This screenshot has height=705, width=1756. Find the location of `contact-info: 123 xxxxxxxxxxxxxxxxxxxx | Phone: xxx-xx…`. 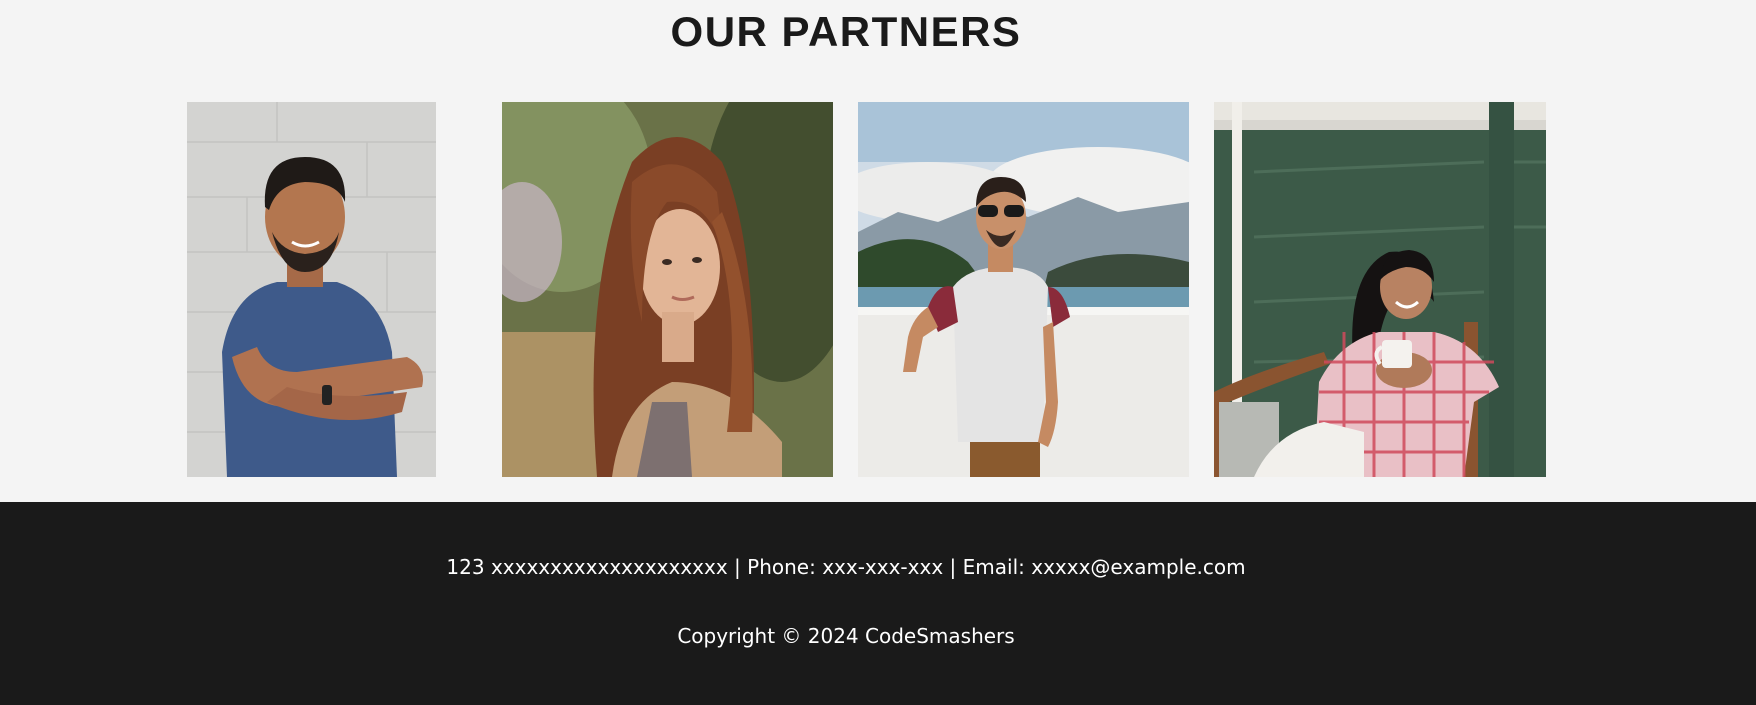

contact-info: 123 xxxxxxxxxxxxxxxxxxxx | Phone: xxx-xx… is located at coordinates (846, 567).